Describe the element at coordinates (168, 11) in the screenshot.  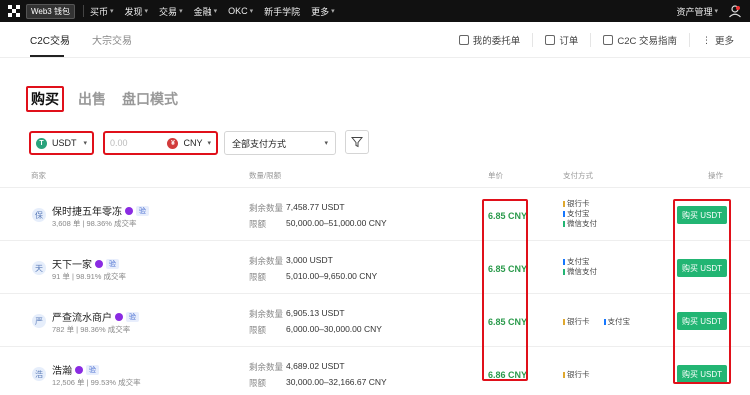
I see `nav-label: 交易` at that location.